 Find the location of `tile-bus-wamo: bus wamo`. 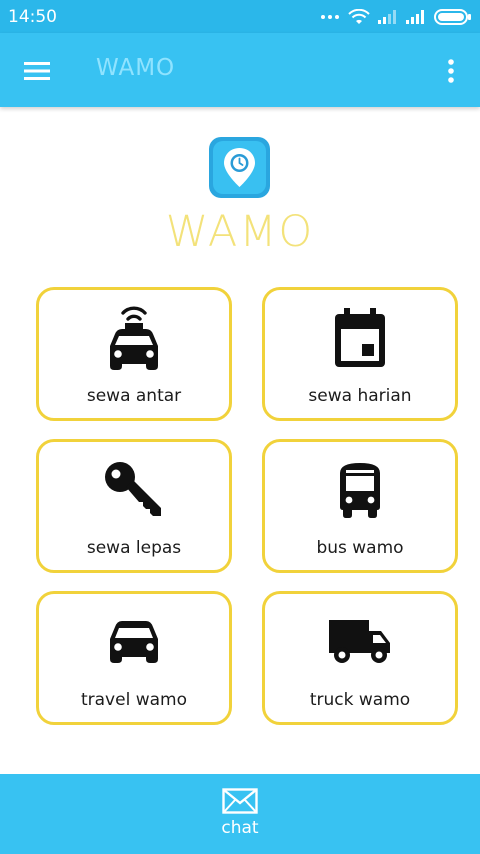

tile-bus-wamo: bus wamo is located at coordinates (360, 506).